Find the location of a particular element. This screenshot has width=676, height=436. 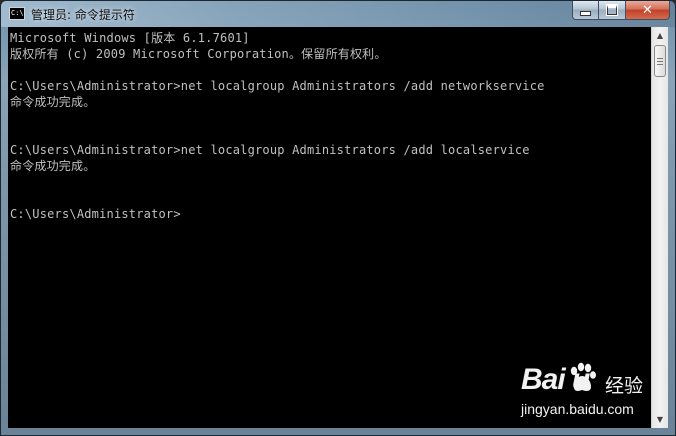

window-title: 管理员: 命令提示符 is located at coordinates (83, 15).